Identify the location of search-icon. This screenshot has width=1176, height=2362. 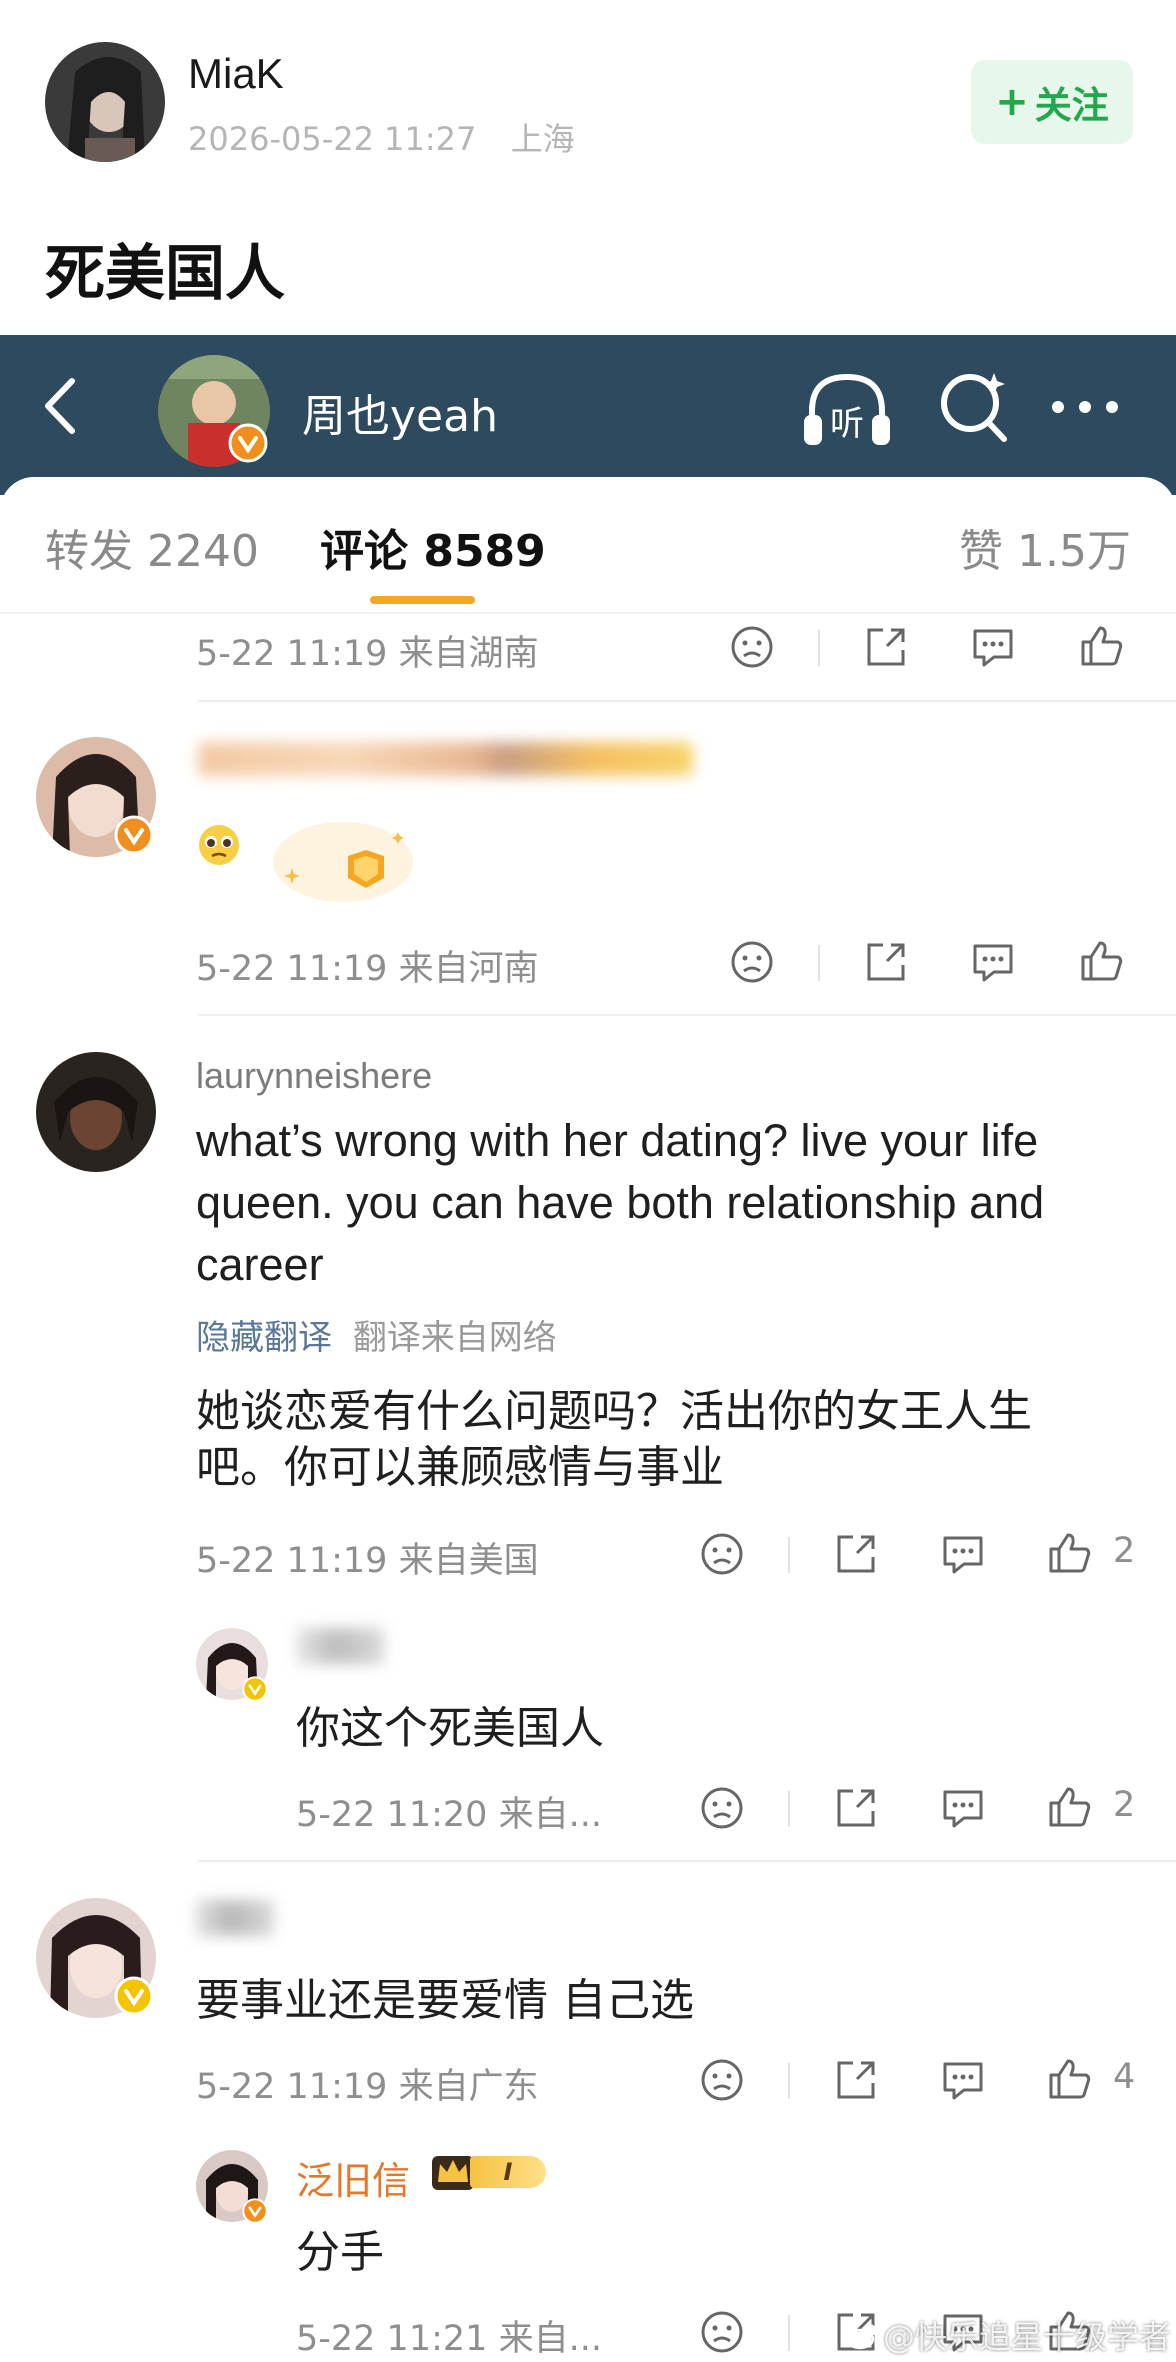
(974, 407).